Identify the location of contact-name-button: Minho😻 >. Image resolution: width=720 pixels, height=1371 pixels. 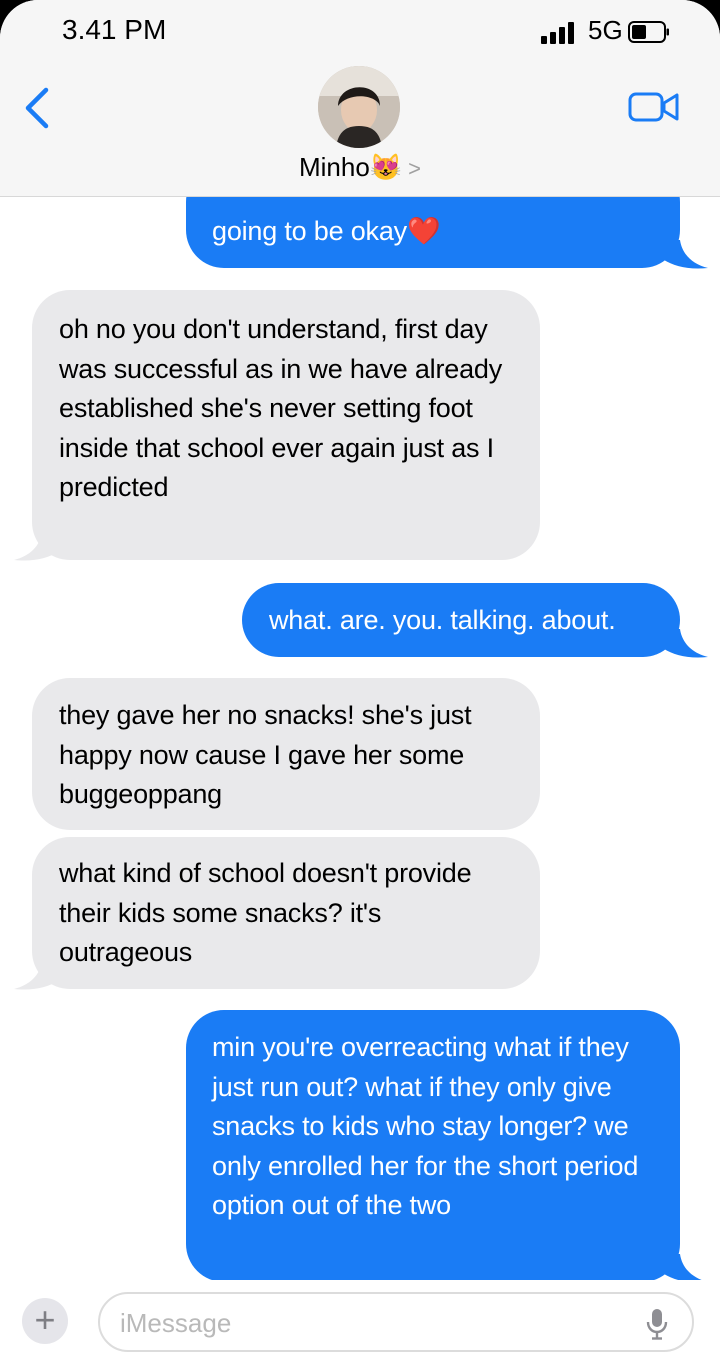
(360, 167).